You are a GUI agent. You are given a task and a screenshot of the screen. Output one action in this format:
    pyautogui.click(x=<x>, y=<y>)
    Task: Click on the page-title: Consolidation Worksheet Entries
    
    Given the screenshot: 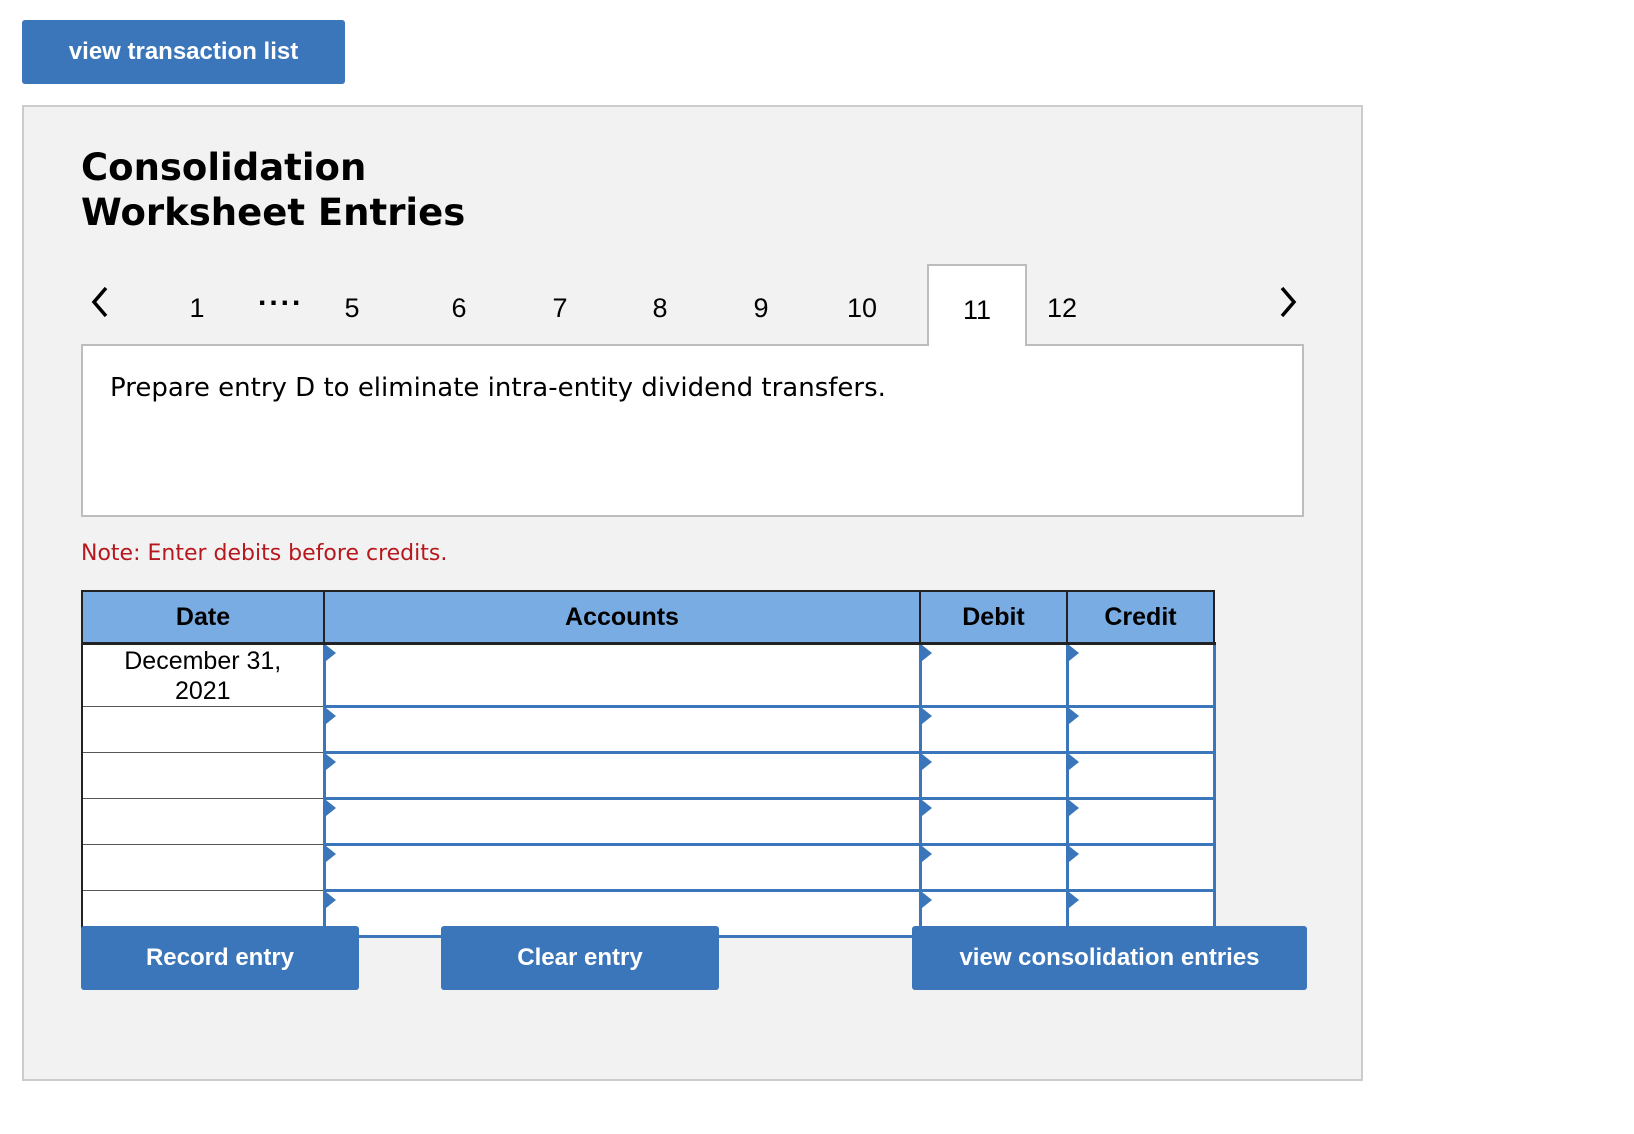 What is the action you would take?
    pyautogui.click(x=273, y=190)
    